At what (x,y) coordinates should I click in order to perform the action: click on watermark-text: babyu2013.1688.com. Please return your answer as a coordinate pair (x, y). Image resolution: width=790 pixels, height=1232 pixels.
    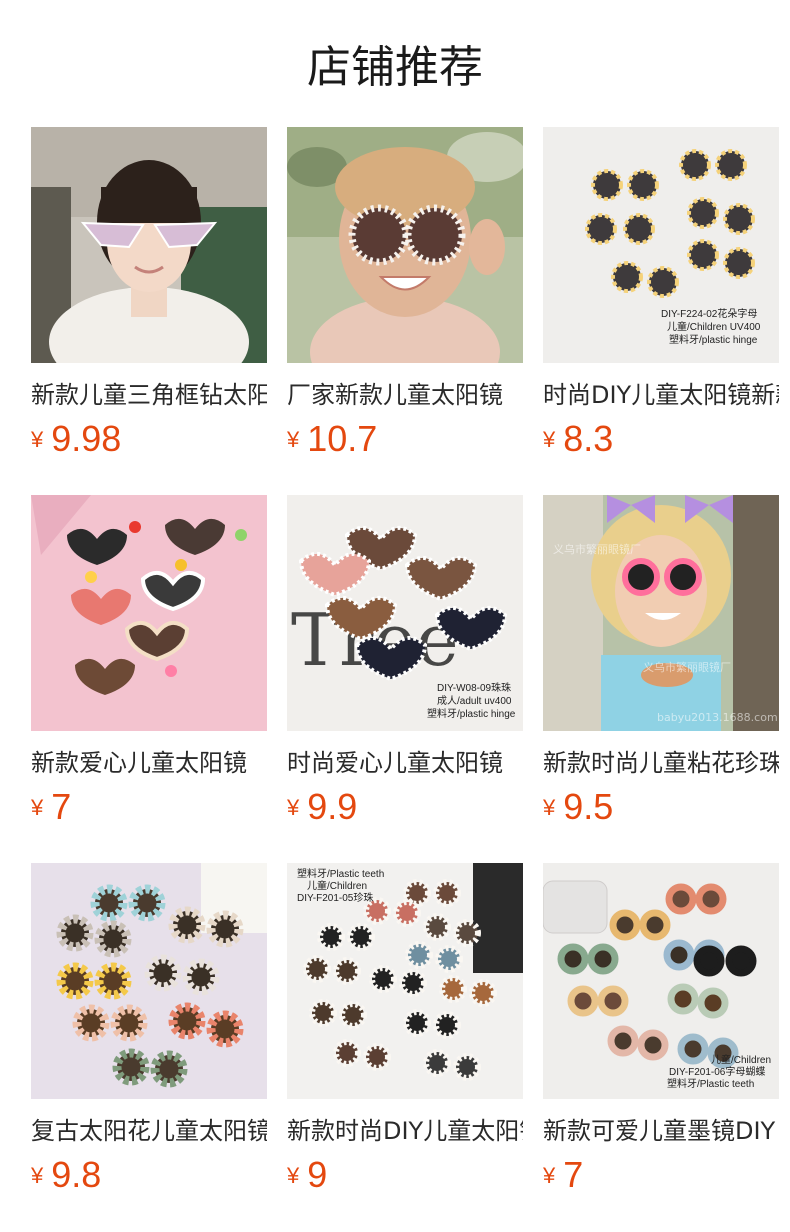
    Looking at the image, I should click on (717, 717).